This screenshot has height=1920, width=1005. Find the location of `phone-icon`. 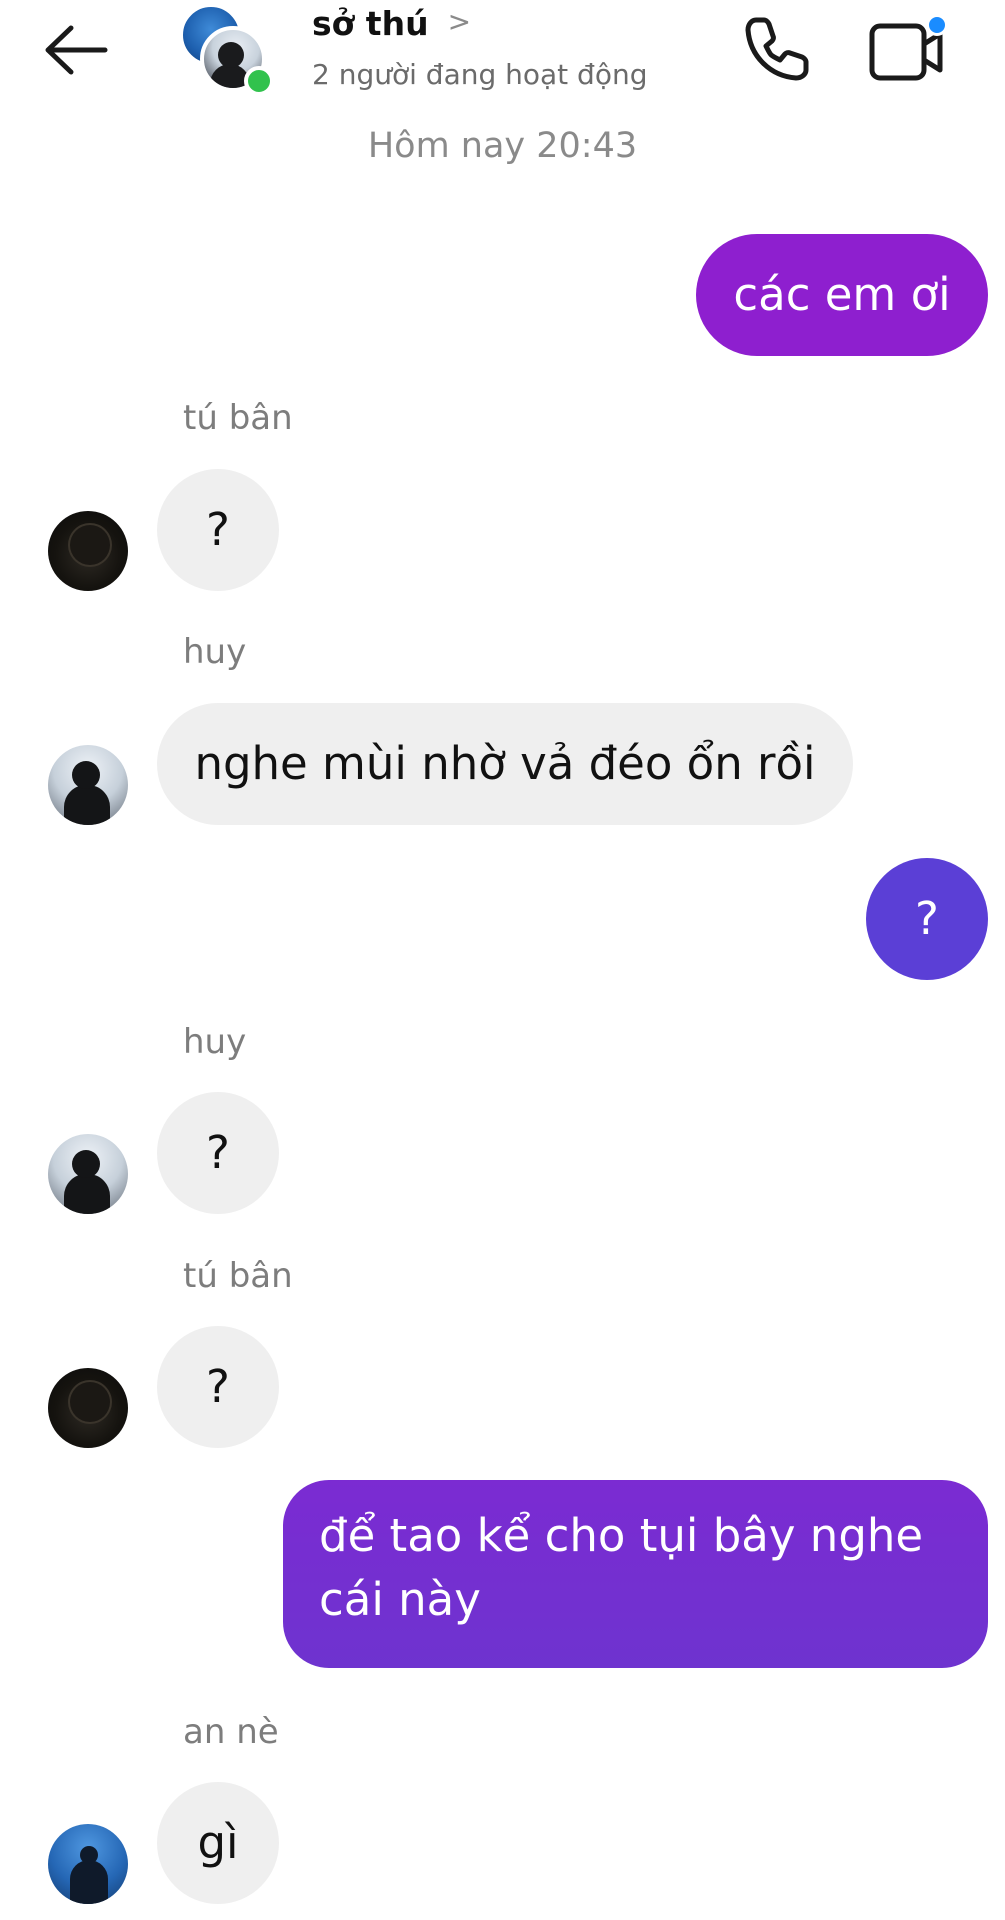

phone-icon is located at coordinates (777, 49).